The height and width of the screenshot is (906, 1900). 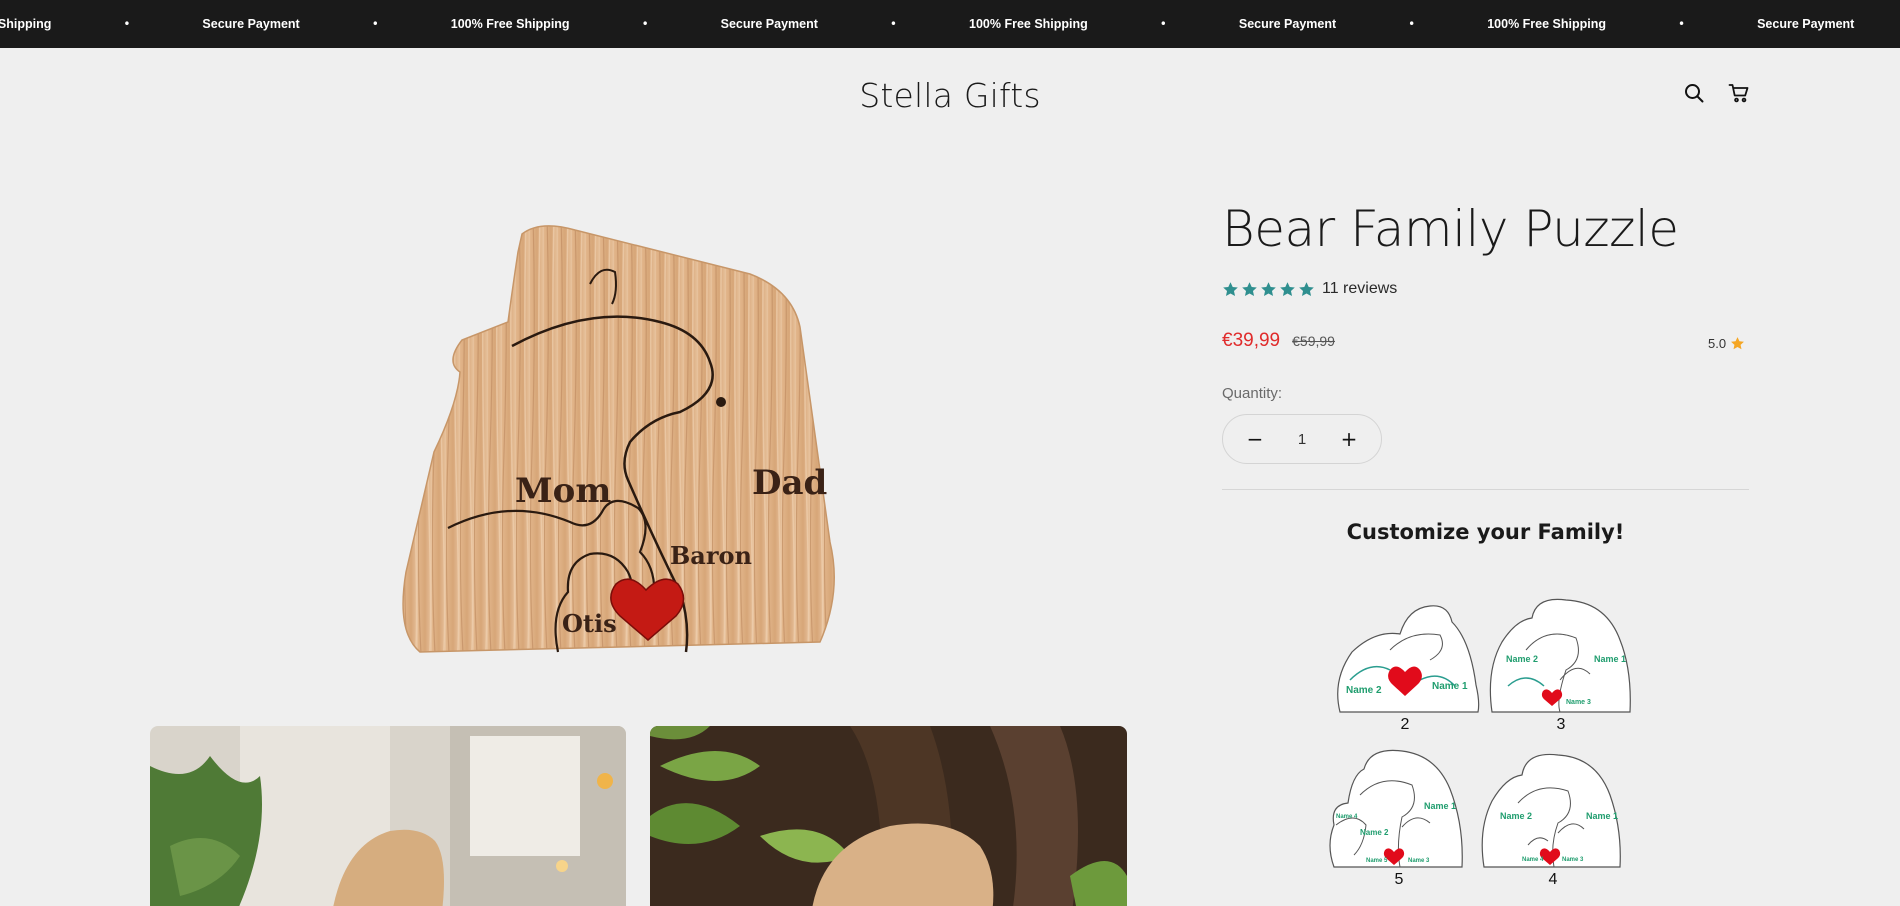 What do you see at coordinates (1349, 439) in the screenshot?
I see `increase-quantity-button: +` at bounding box center [1349, 439].